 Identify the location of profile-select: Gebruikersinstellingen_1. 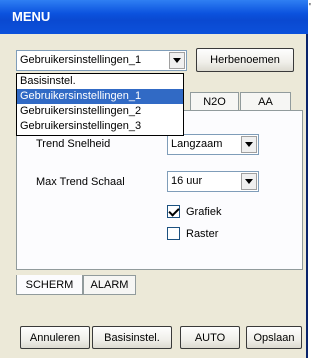
(101, 60).